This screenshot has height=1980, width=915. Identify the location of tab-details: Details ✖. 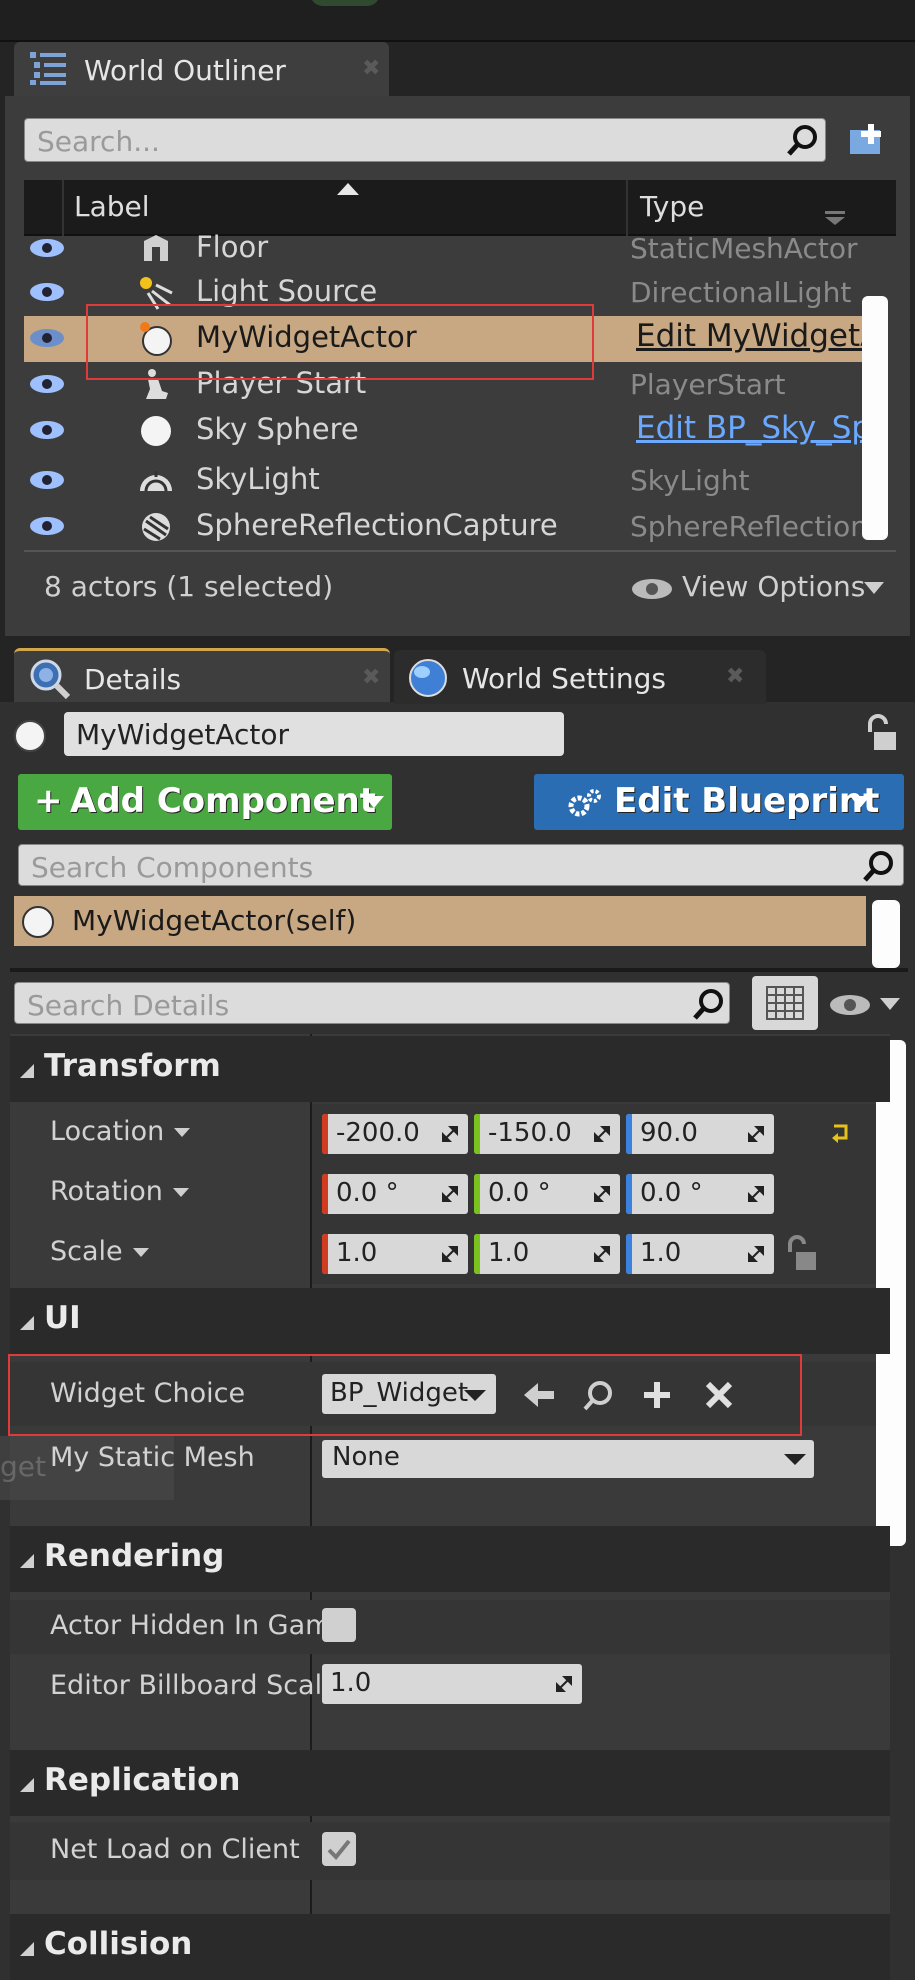
(202, 675).